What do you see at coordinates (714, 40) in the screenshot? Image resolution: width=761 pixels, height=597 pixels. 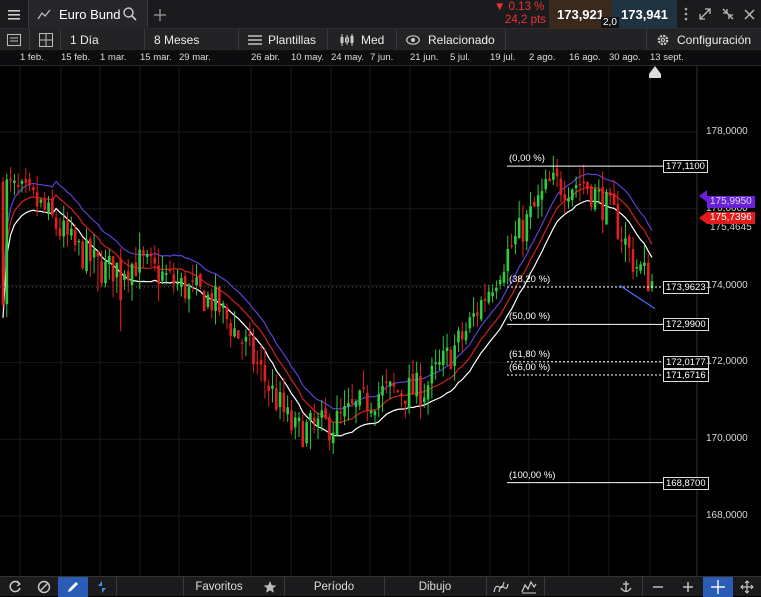 I see `settings-label: Configuración` at bounding box center [714, 40].